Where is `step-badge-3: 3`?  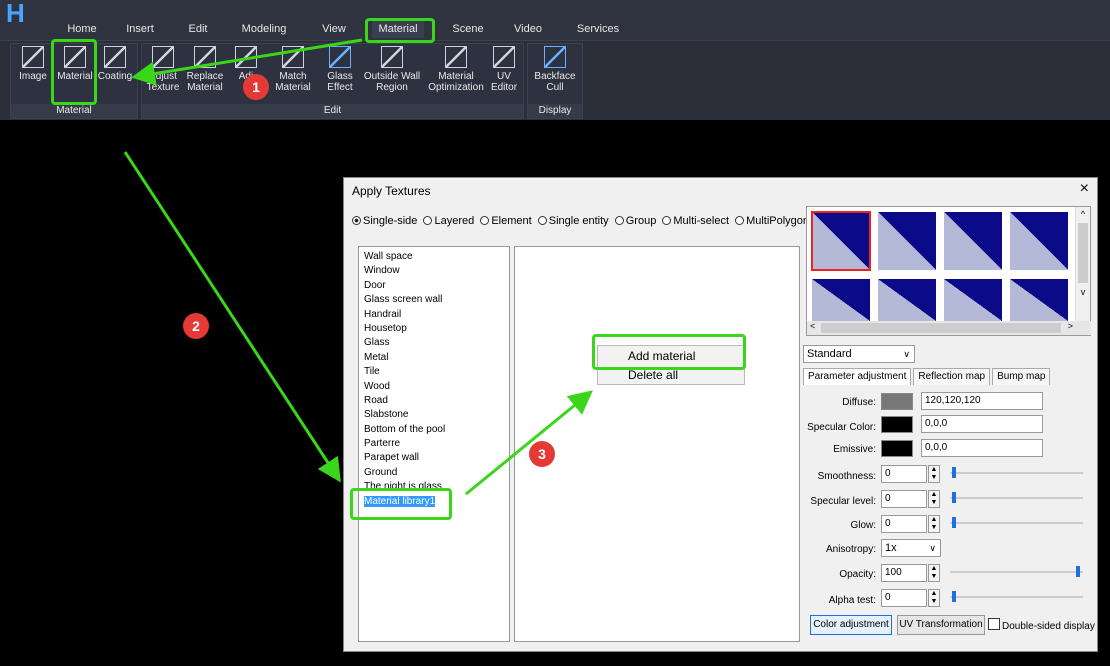
step-badge-3: 3 is located at coordinates (542, 454).